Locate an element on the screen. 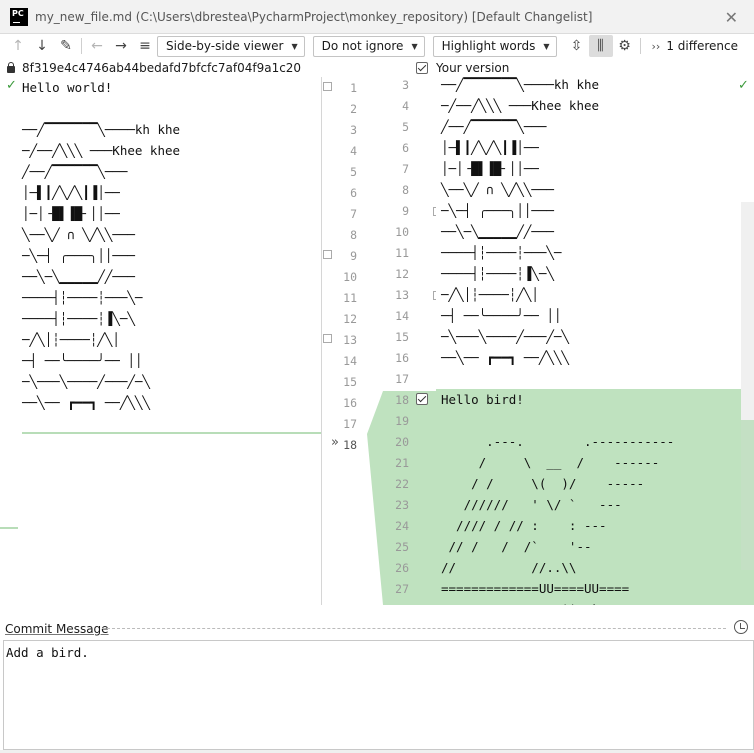  commit-message-field: Add a bird. is located at coordinates (378, 695).